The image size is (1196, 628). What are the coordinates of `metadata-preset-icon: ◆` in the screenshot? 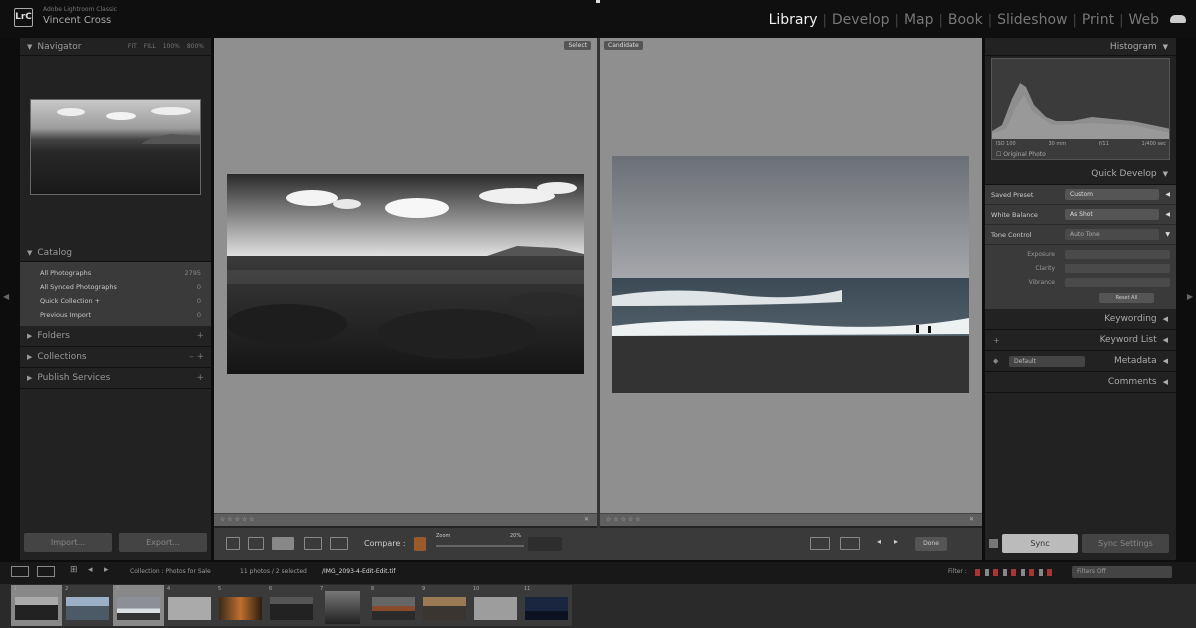 It's located at (996, 361).